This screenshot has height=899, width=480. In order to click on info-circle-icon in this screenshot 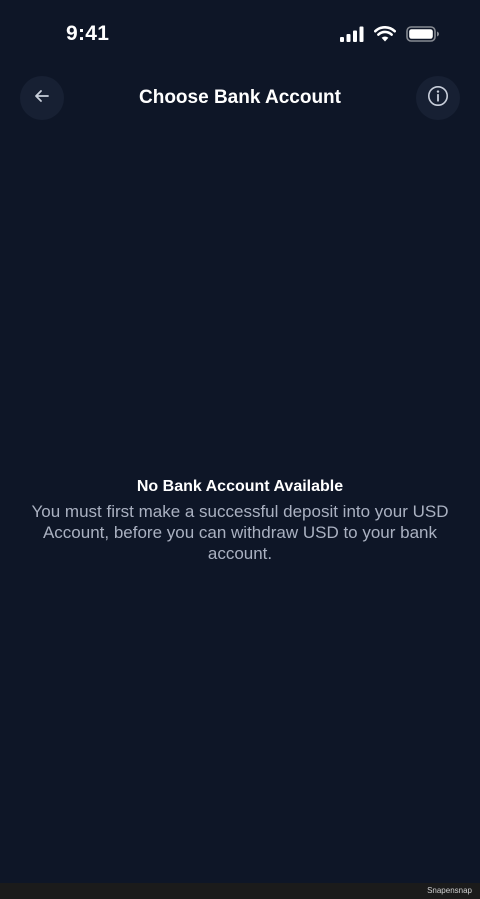, I will do `click(438, 98)`.